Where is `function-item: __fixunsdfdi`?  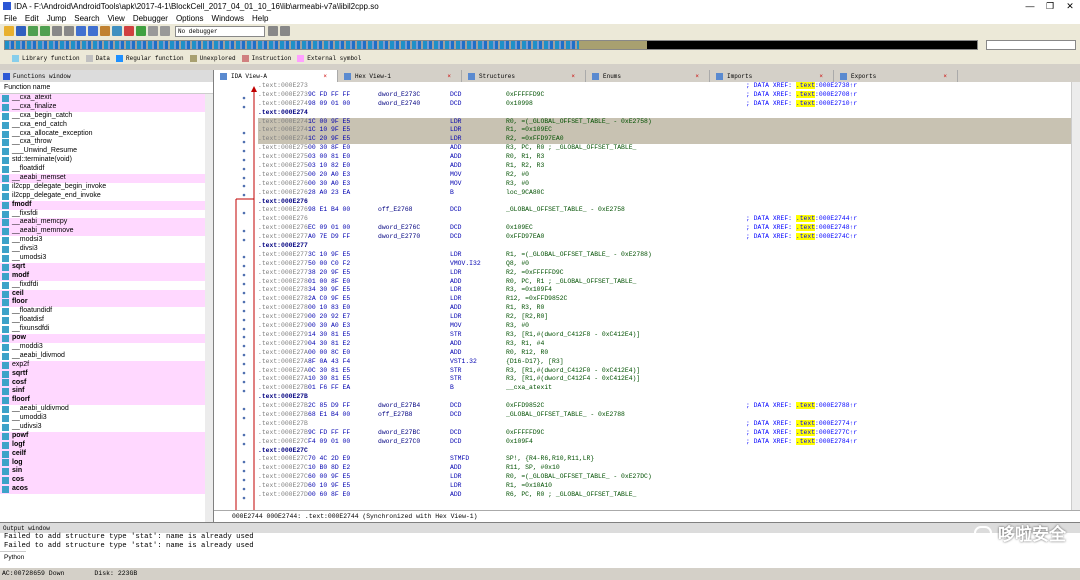
function-item: __fixunsdfdi is located at coordinates (106, 329).